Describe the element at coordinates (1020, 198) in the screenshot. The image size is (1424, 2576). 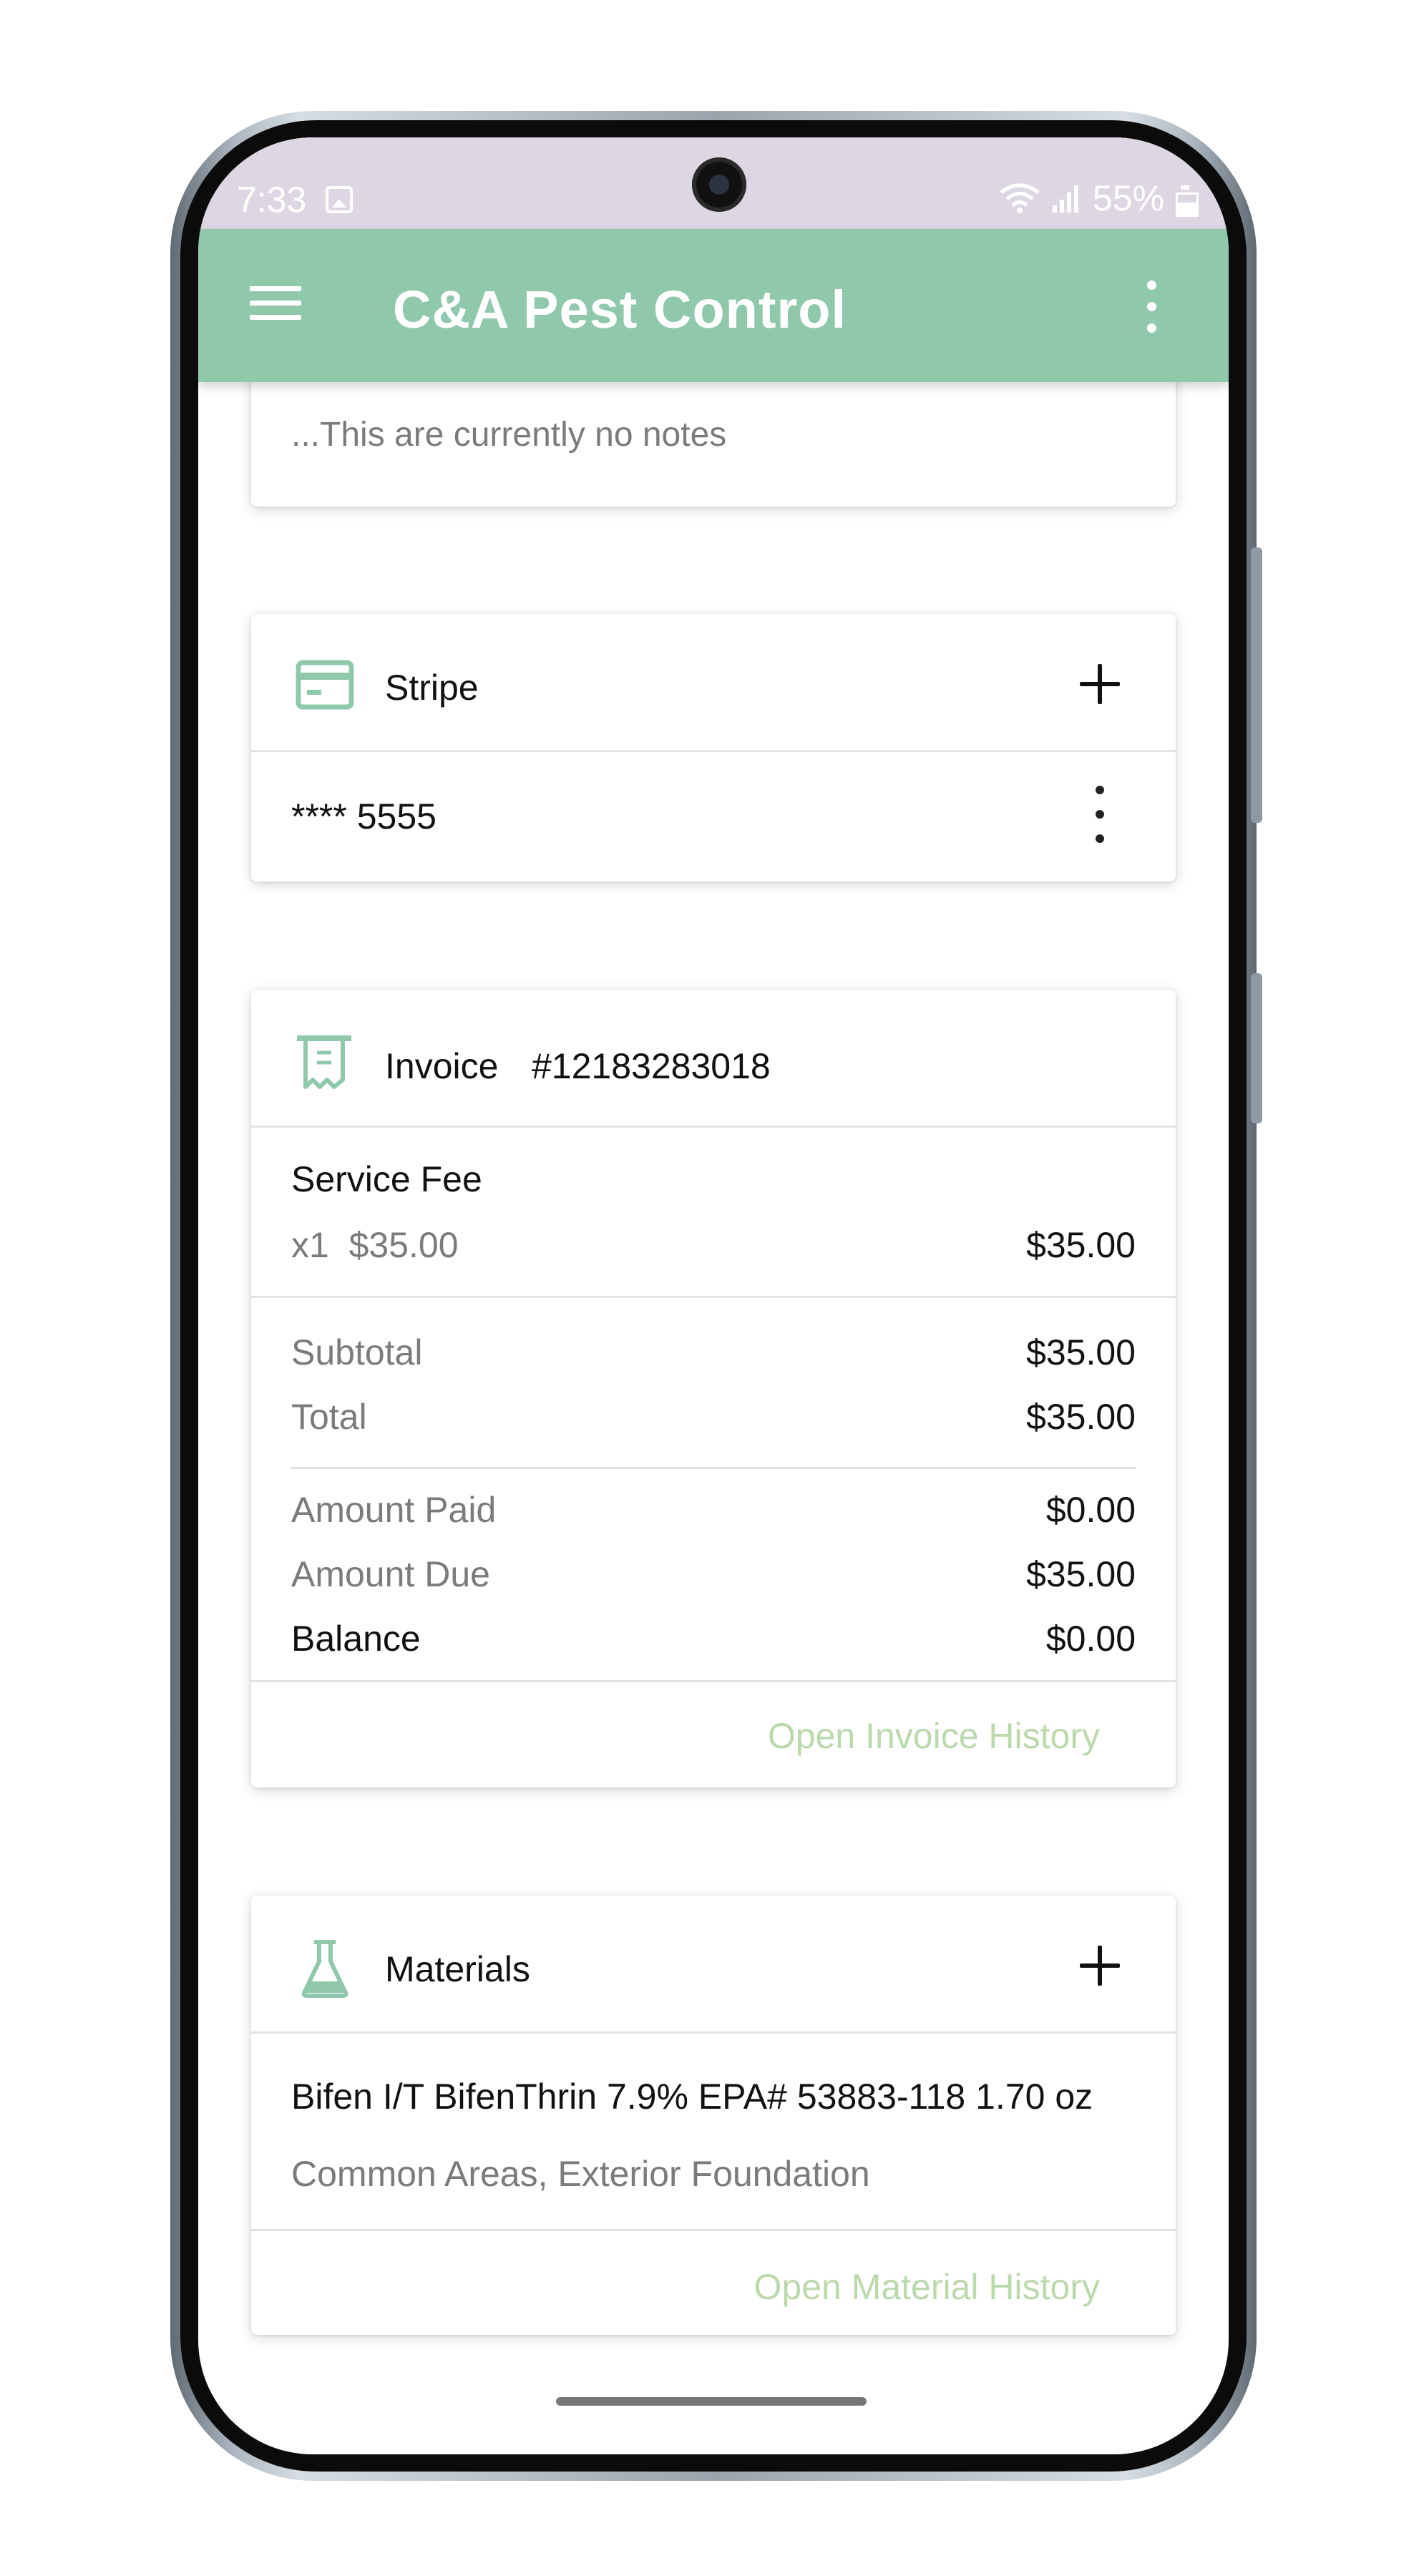
I see `wifi-icon` at that location.